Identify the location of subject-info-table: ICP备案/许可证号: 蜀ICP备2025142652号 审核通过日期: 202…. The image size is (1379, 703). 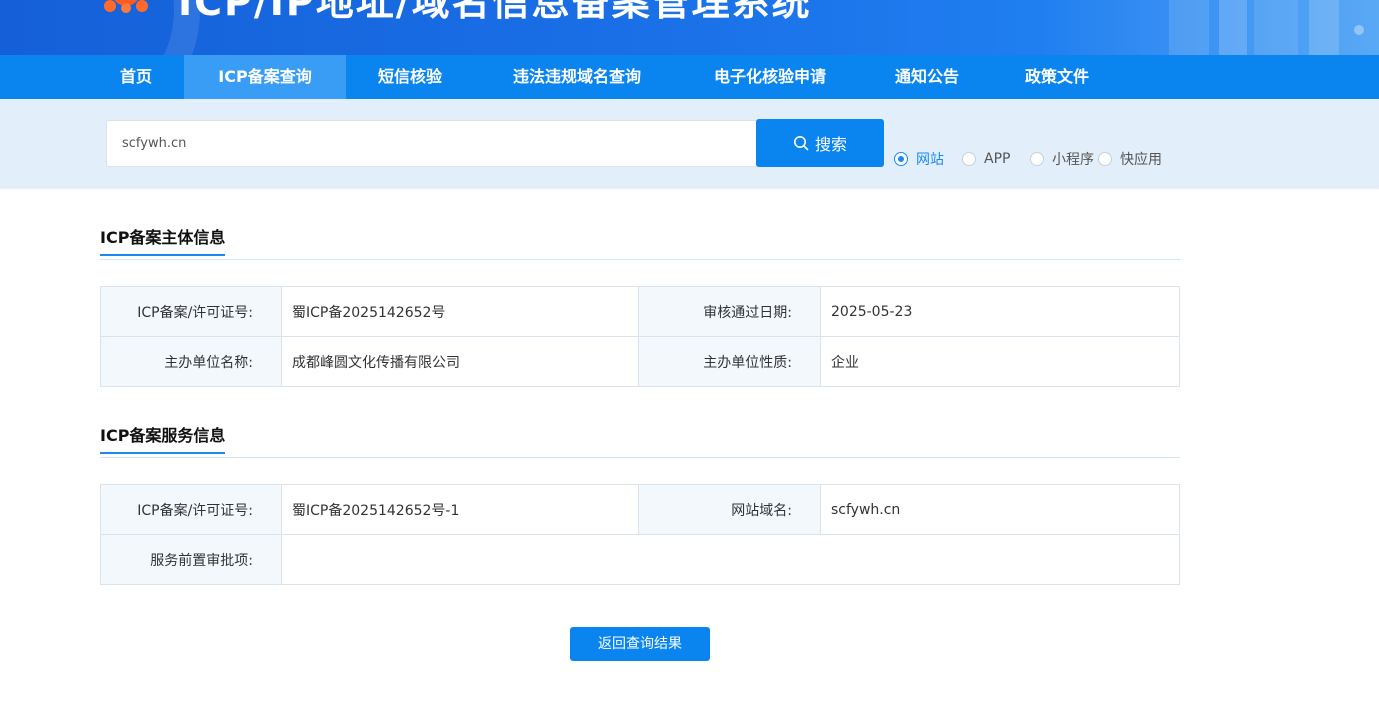
(640, 336).